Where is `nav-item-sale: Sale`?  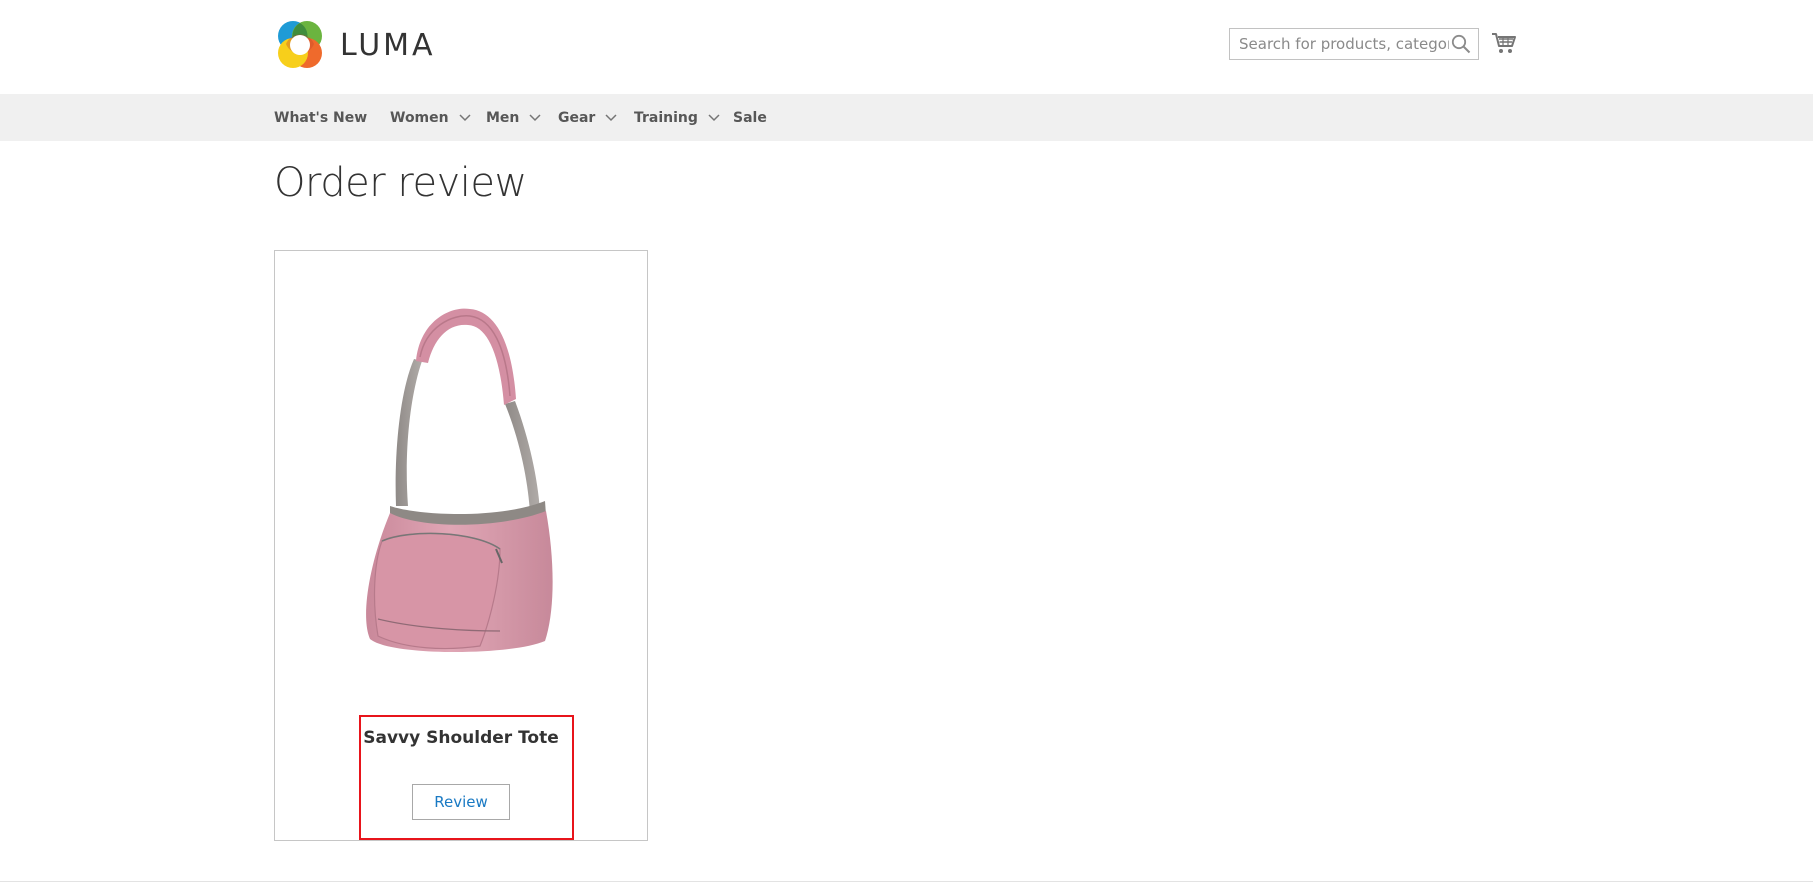 nav-item-sale: Sale is located at coordinates (750, 117).